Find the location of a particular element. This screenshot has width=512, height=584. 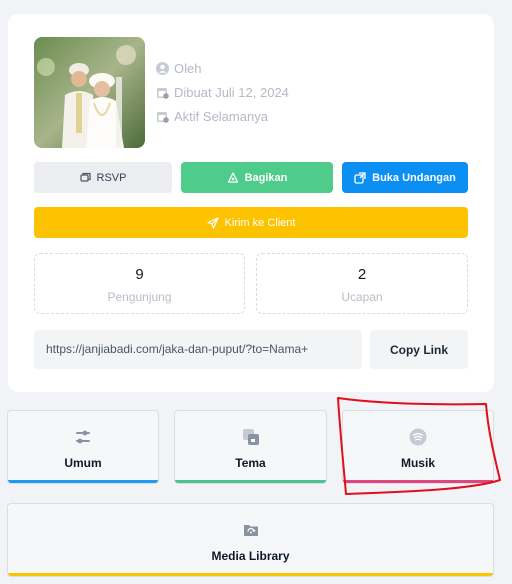

greetings-stat: 2 Ucapan is located at coordinates (362, 283).